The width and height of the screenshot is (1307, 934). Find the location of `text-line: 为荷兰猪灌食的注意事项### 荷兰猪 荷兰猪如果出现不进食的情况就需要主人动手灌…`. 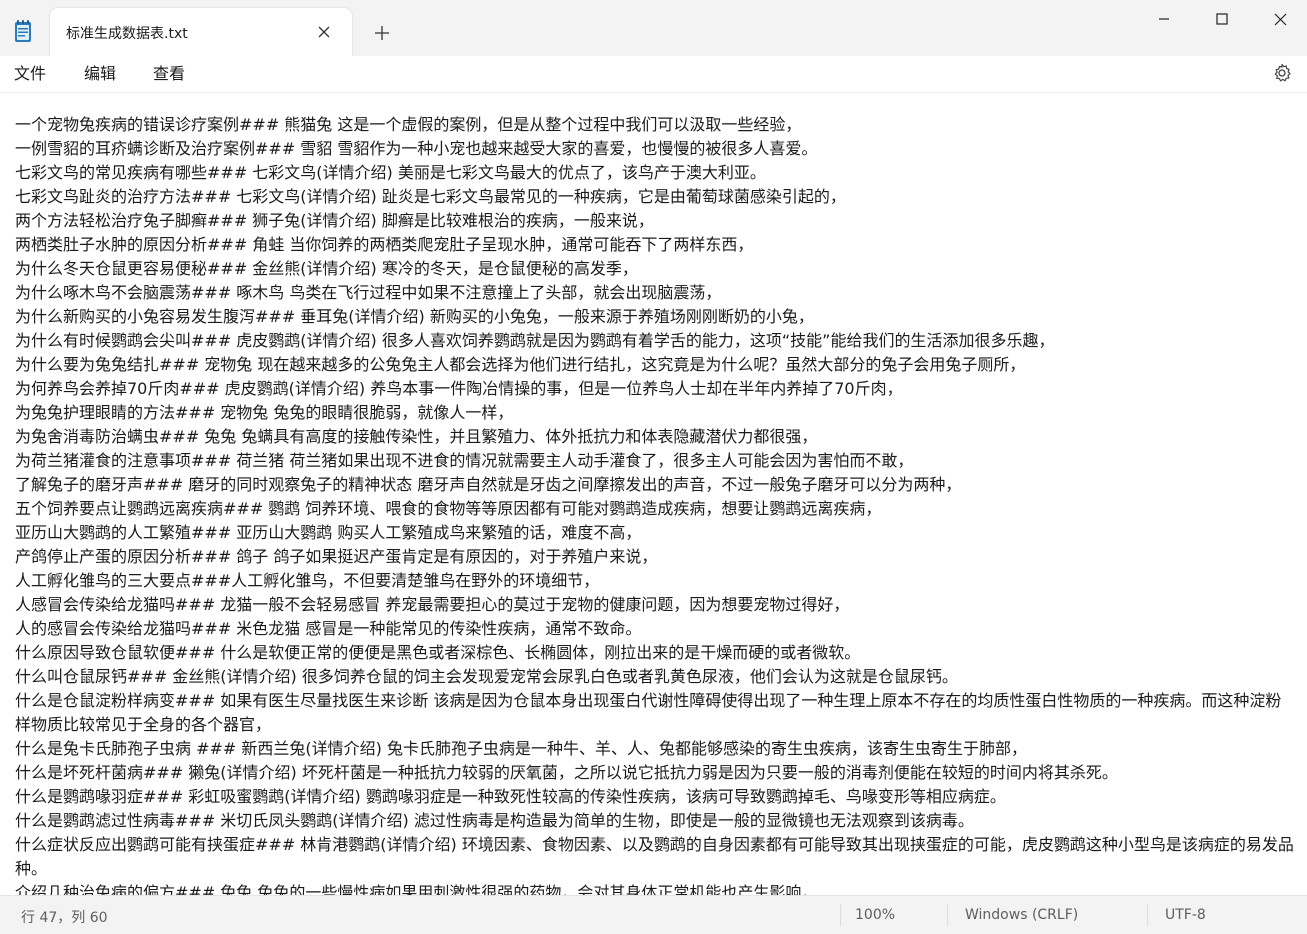

text-line: 为荷兰猪灌食的注意事项### 荷兰猪 荷兰猪如果出现不进食的情况就需要主人动手灌… is located at coordinates (655, 461).